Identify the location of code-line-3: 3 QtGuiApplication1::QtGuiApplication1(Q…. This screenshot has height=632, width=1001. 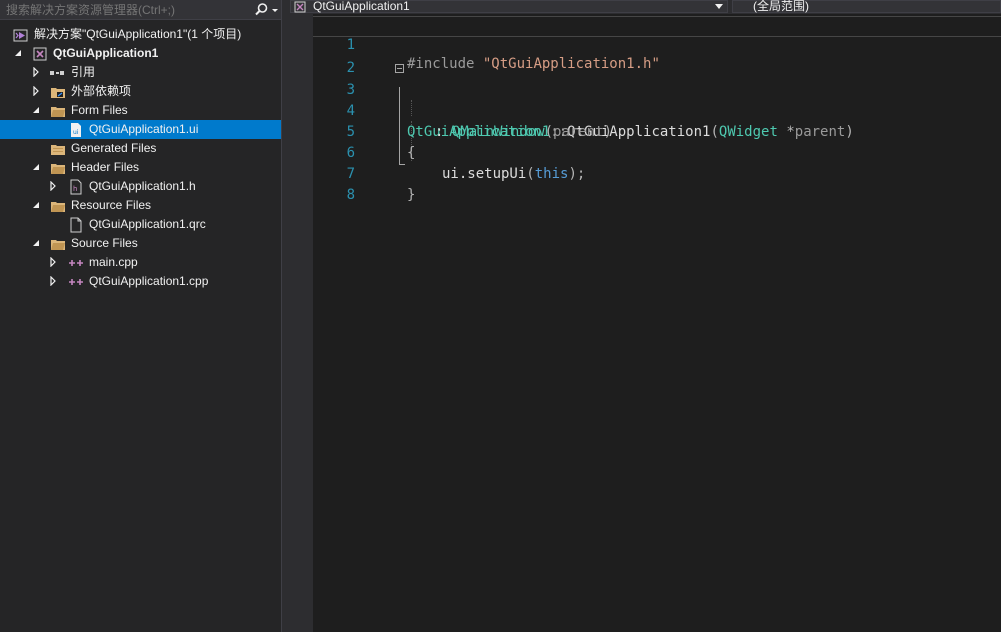
(657, 99).